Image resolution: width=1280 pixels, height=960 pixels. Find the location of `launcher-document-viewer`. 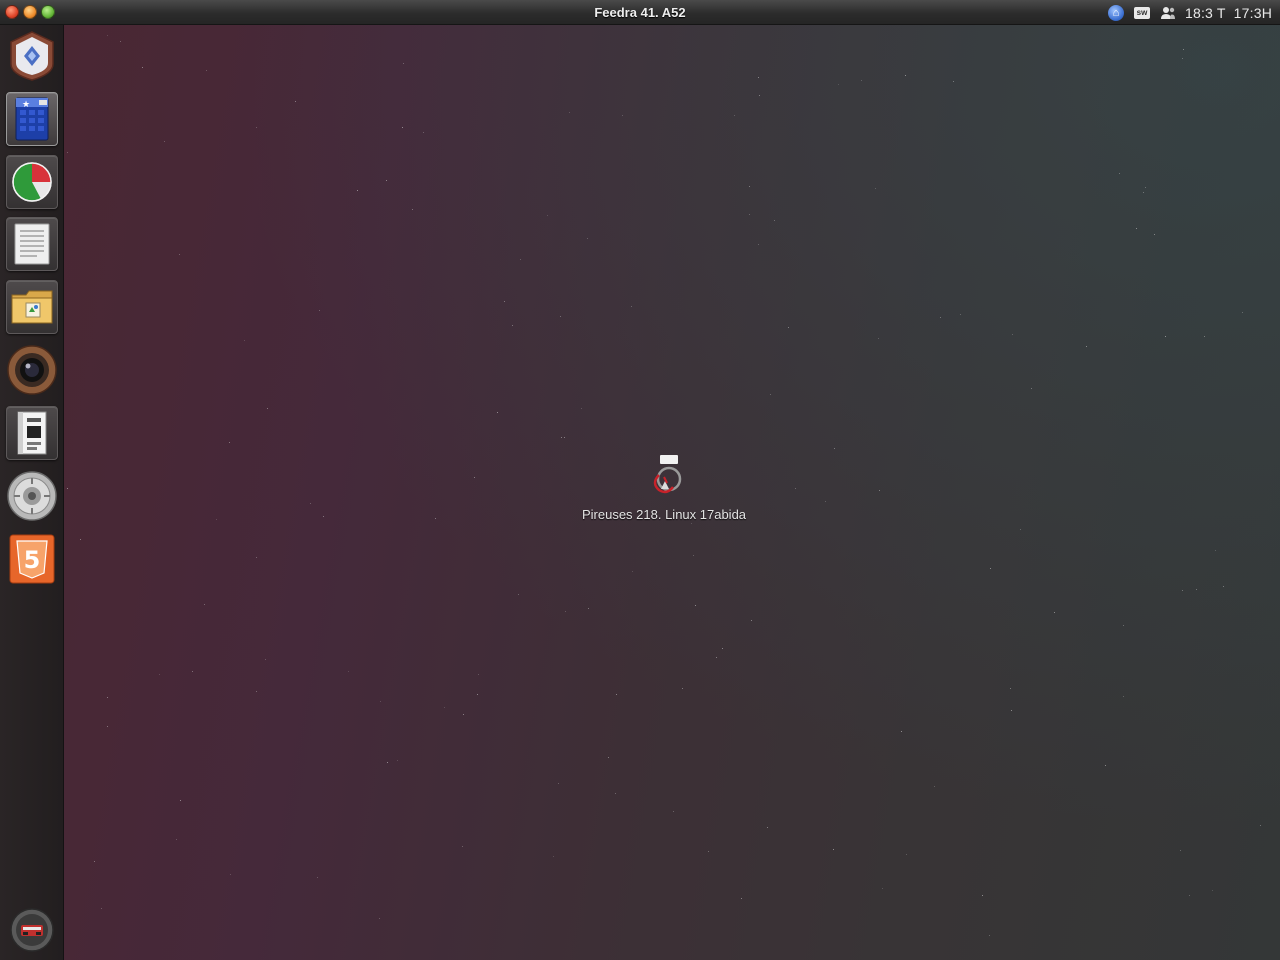

launcher-document-viewer is located at coordinates (32, 433).